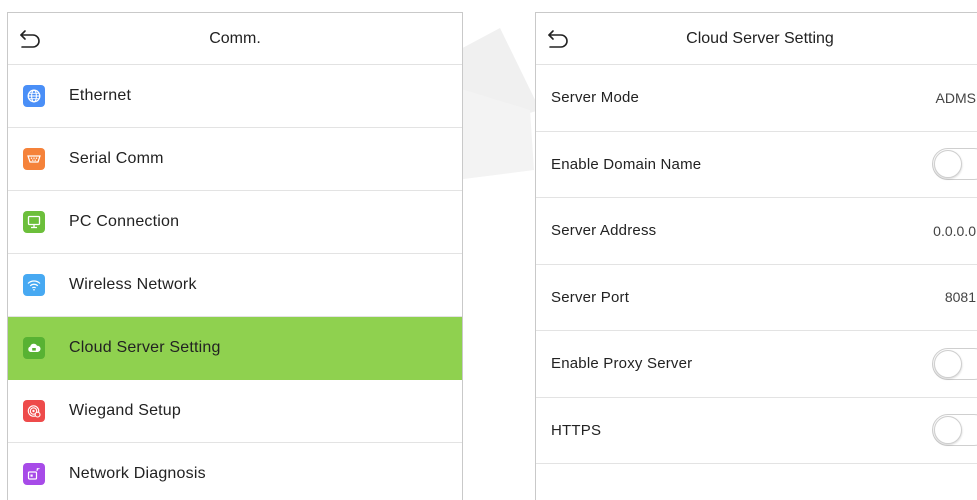  Describe the element at coordinates (235, 285) in the screenshot. I see `menu-item-wireless-network: Wireless Network` at that location.